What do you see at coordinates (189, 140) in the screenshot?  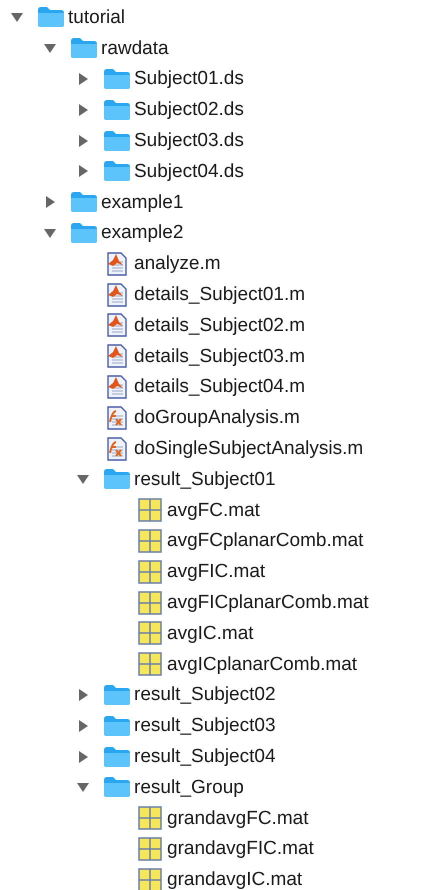 I see `tree-item: Subject03.ds` at bounding box center [189, 140].